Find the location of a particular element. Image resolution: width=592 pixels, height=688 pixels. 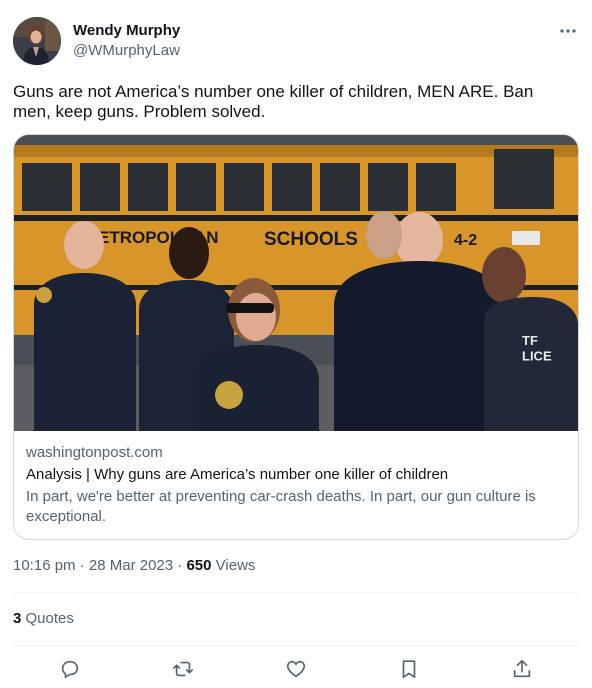

retweet-icon is located at coordinates (183, 669).